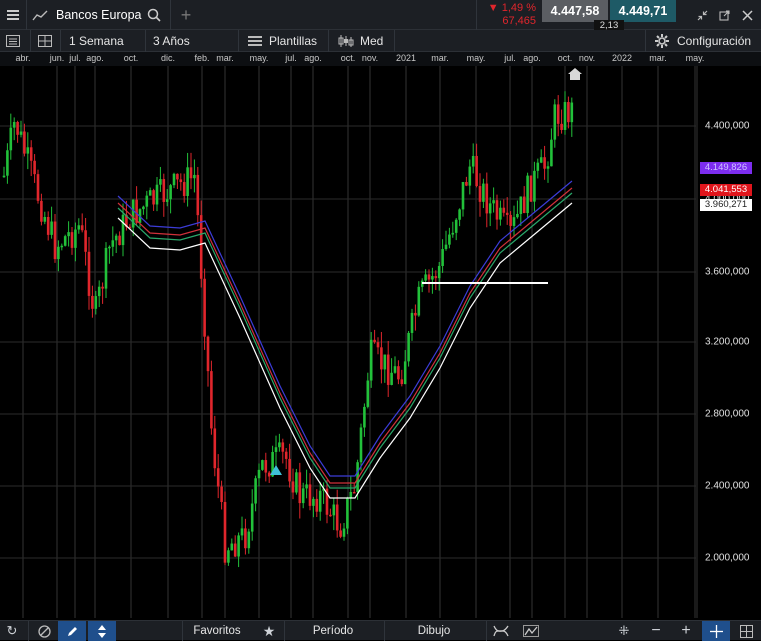 The image size is (761, 641). I want to click on change-box: ▼ 1,49 % 67,465, so click(509, 15).